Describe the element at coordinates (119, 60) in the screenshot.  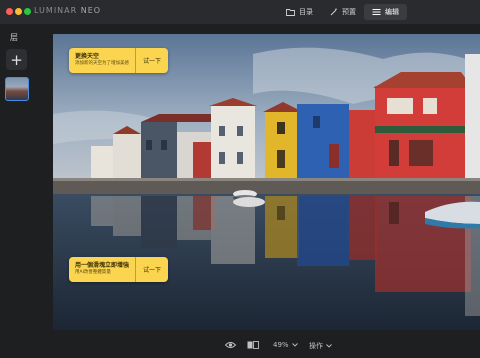
I see `sky-replace-tip: 更换天空 添加新的天空为了增加美感 试一下` at that location.